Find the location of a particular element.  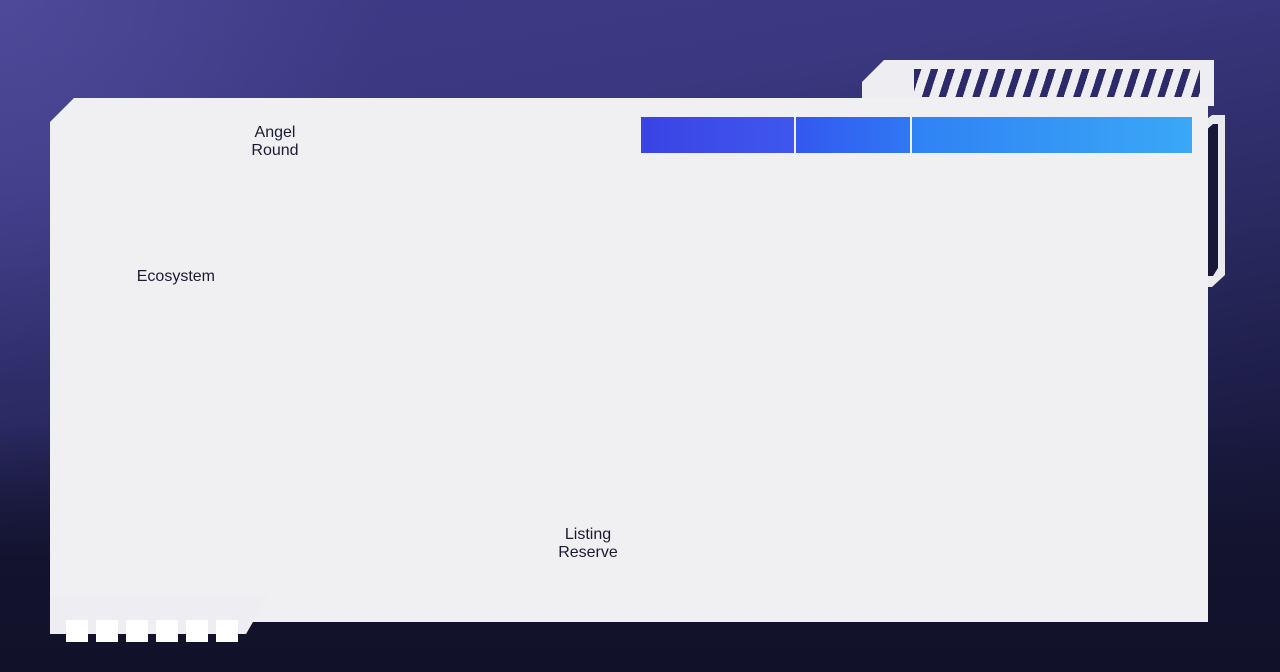

pie-label-angel-round: Angel Round is located at coordinates (275, 142).